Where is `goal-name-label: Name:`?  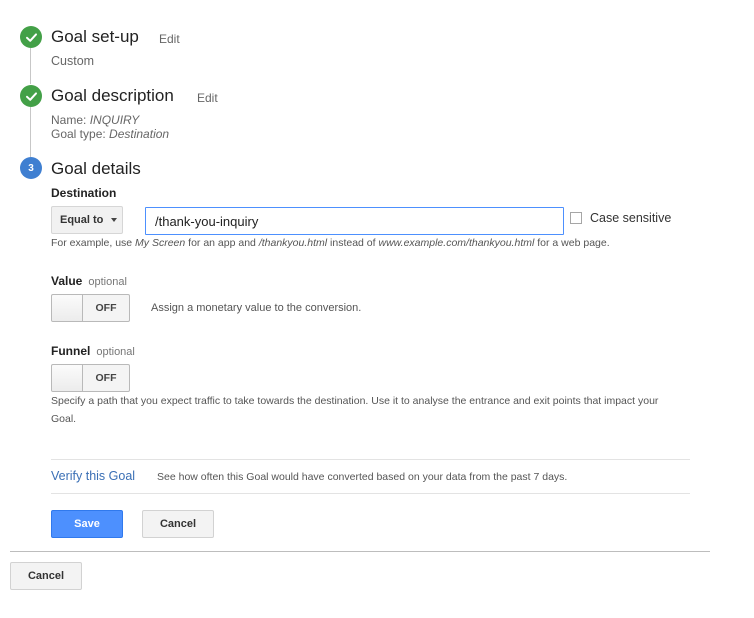
goal-name-label: Name: is located at coordinates (69, 120).